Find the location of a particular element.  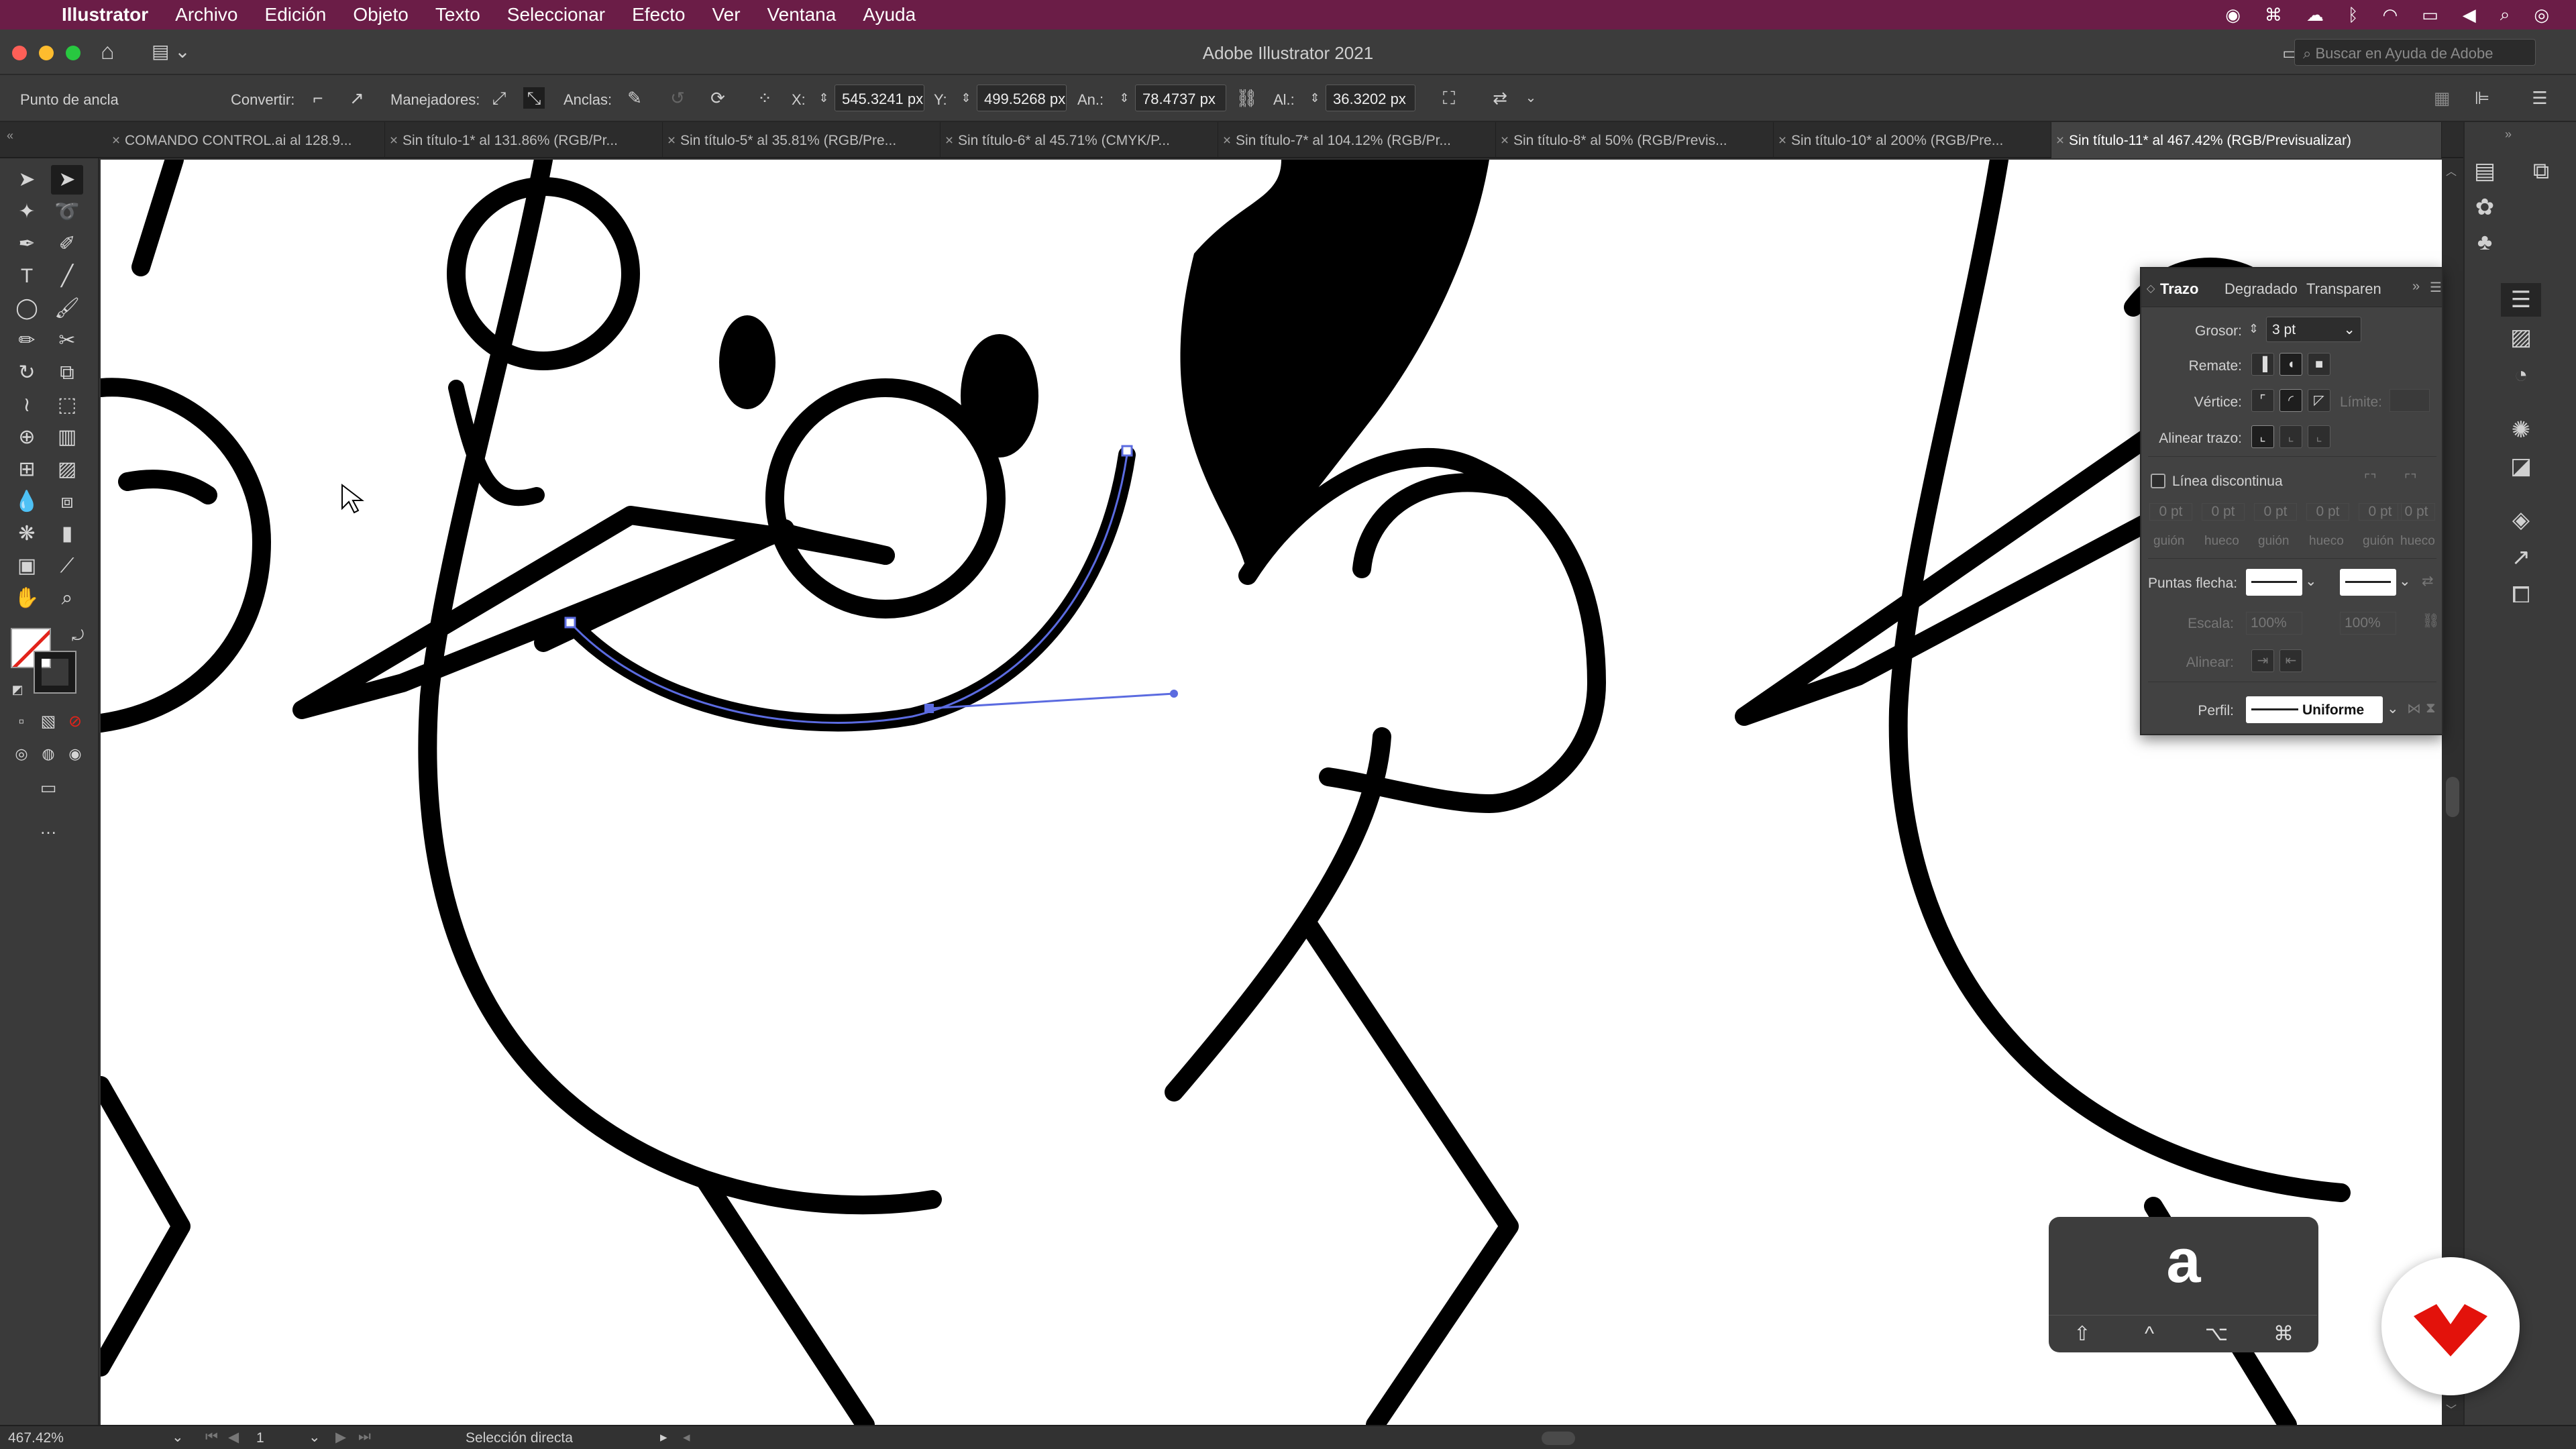

profile-dropdown-icon: ⌄ is located at coordinates (2393, 708).